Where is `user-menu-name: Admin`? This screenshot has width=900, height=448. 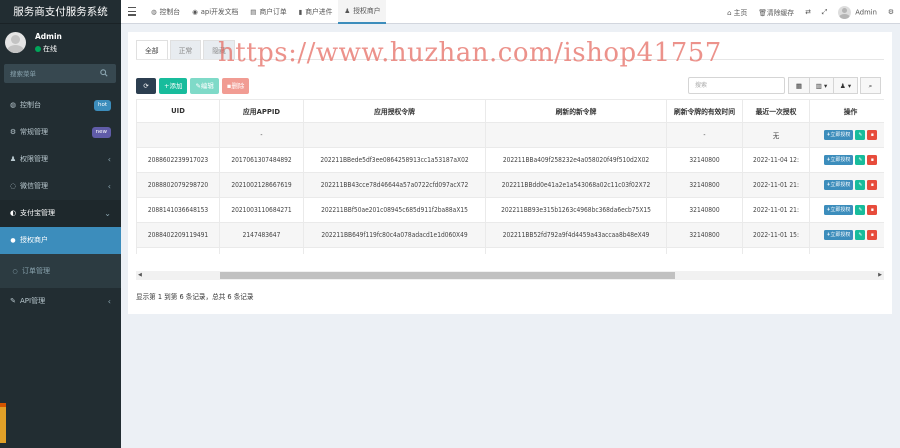 user-menu-name: Admin is located at coordinates (866, 12).